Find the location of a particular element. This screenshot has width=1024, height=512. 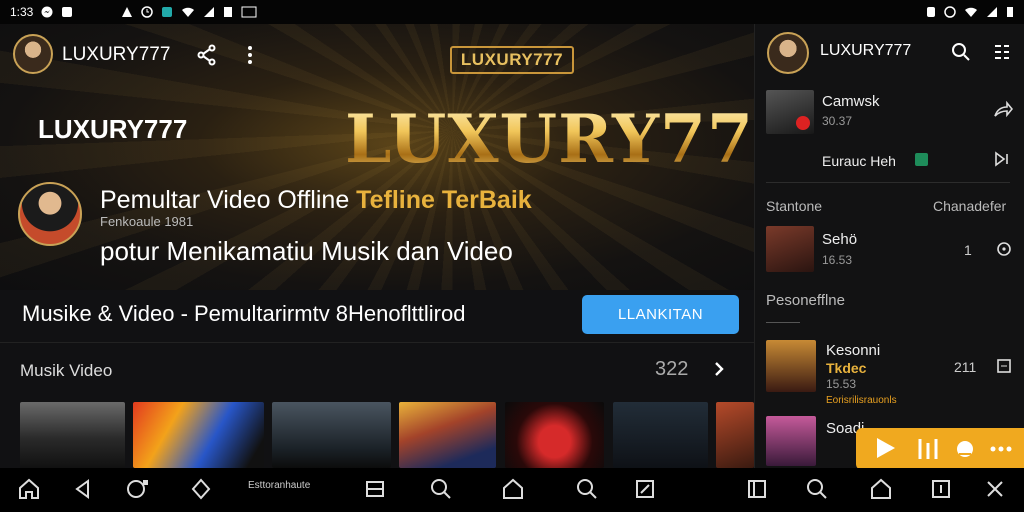

home-icon is located at coordinates (30, 490).